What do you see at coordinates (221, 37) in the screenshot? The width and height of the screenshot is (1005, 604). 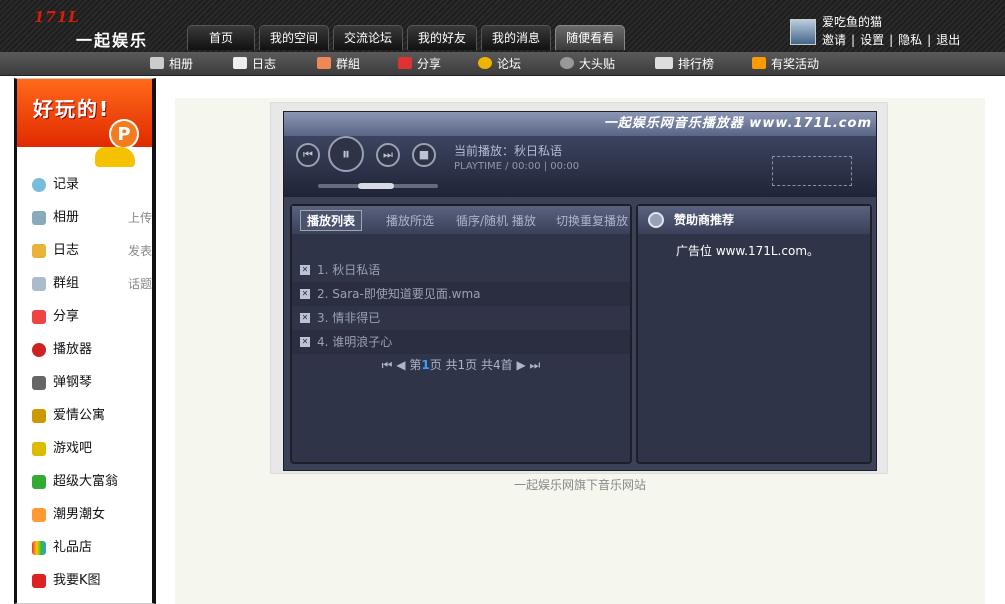 I see `tab-home: 首页` at bounding box center [221, 37].